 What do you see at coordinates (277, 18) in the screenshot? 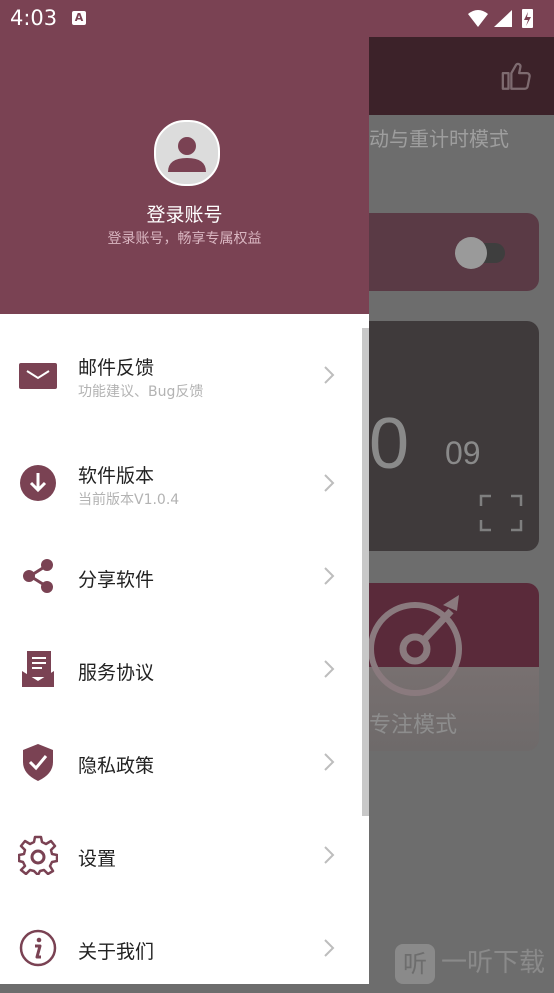
I see `status-bar: 4:03 A` at bounding box center [277, 18].